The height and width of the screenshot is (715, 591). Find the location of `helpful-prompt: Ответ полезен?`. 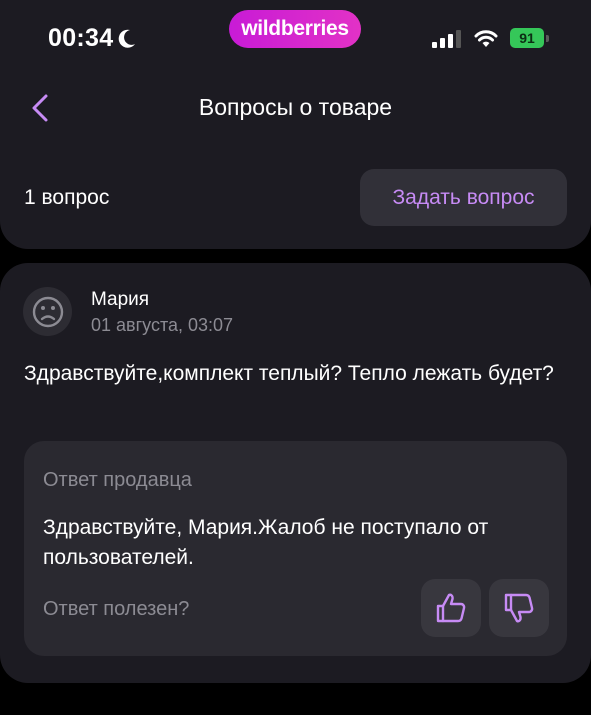

helpful-prompt: Ответ полезен? is located at coordinates (116, 609).